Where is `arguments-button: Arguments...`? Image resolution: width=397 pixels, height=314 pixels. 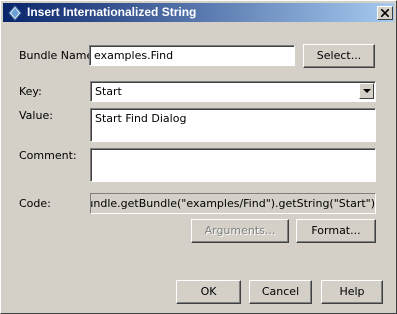 arguments-button: Arguments... is located at coordinates (240, 231).